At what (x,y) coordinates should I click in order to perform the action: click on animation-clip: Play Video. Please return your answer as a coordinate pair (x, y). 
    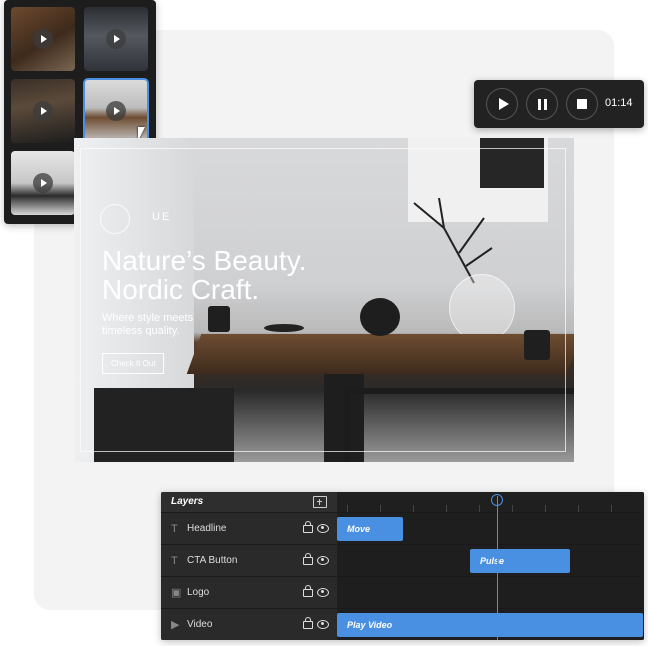
    Looking at the image, I should click on (490, 625).